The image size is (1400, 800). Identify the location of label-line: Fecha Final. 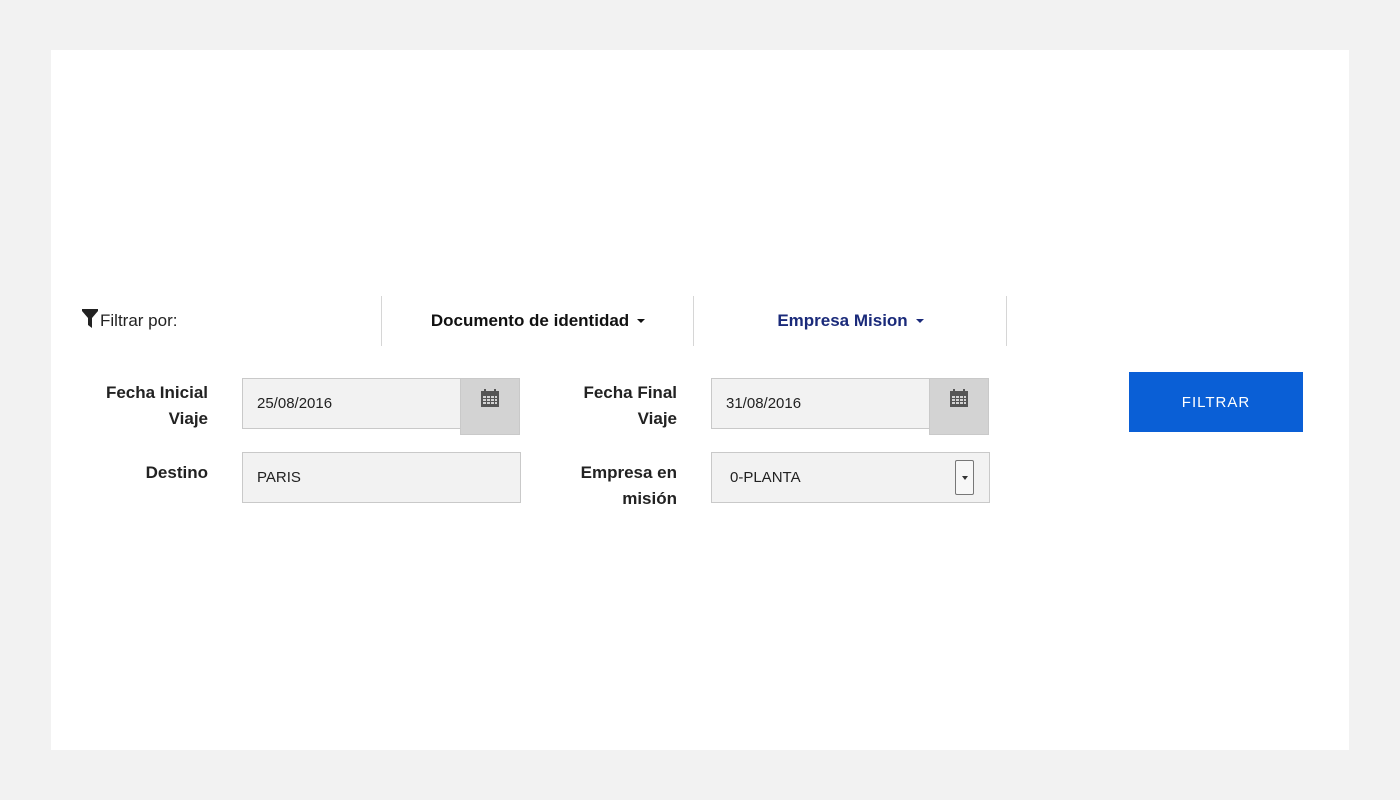
(630, 392).